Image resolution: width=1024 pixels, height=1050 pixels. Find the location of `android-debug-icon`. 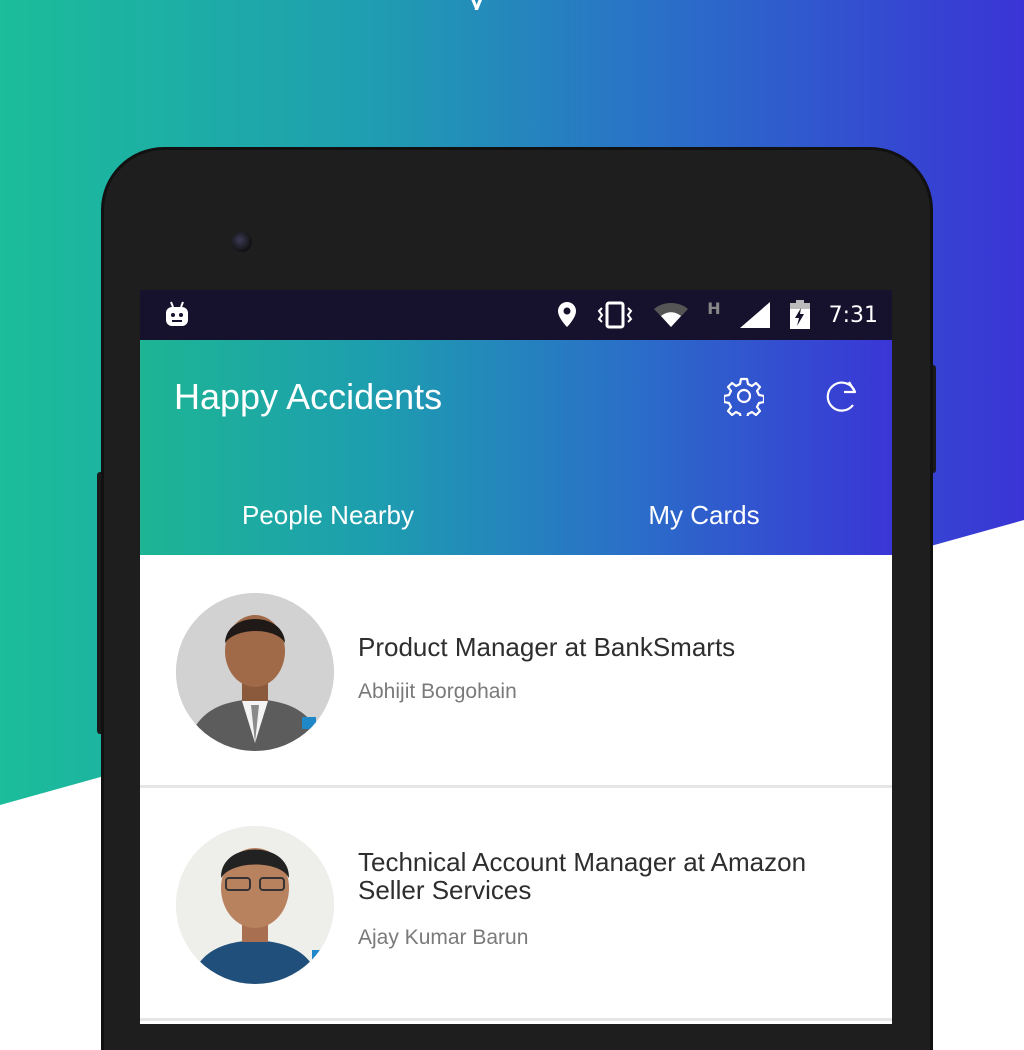

android-debug-icon is located at coordinates (177, 316).